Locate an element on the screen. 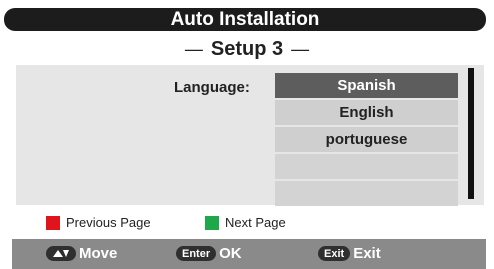 The width and height of the screenshot is (494, 269). color-key-legend: Previous Page Next Page is located at coordinates (247, 224).